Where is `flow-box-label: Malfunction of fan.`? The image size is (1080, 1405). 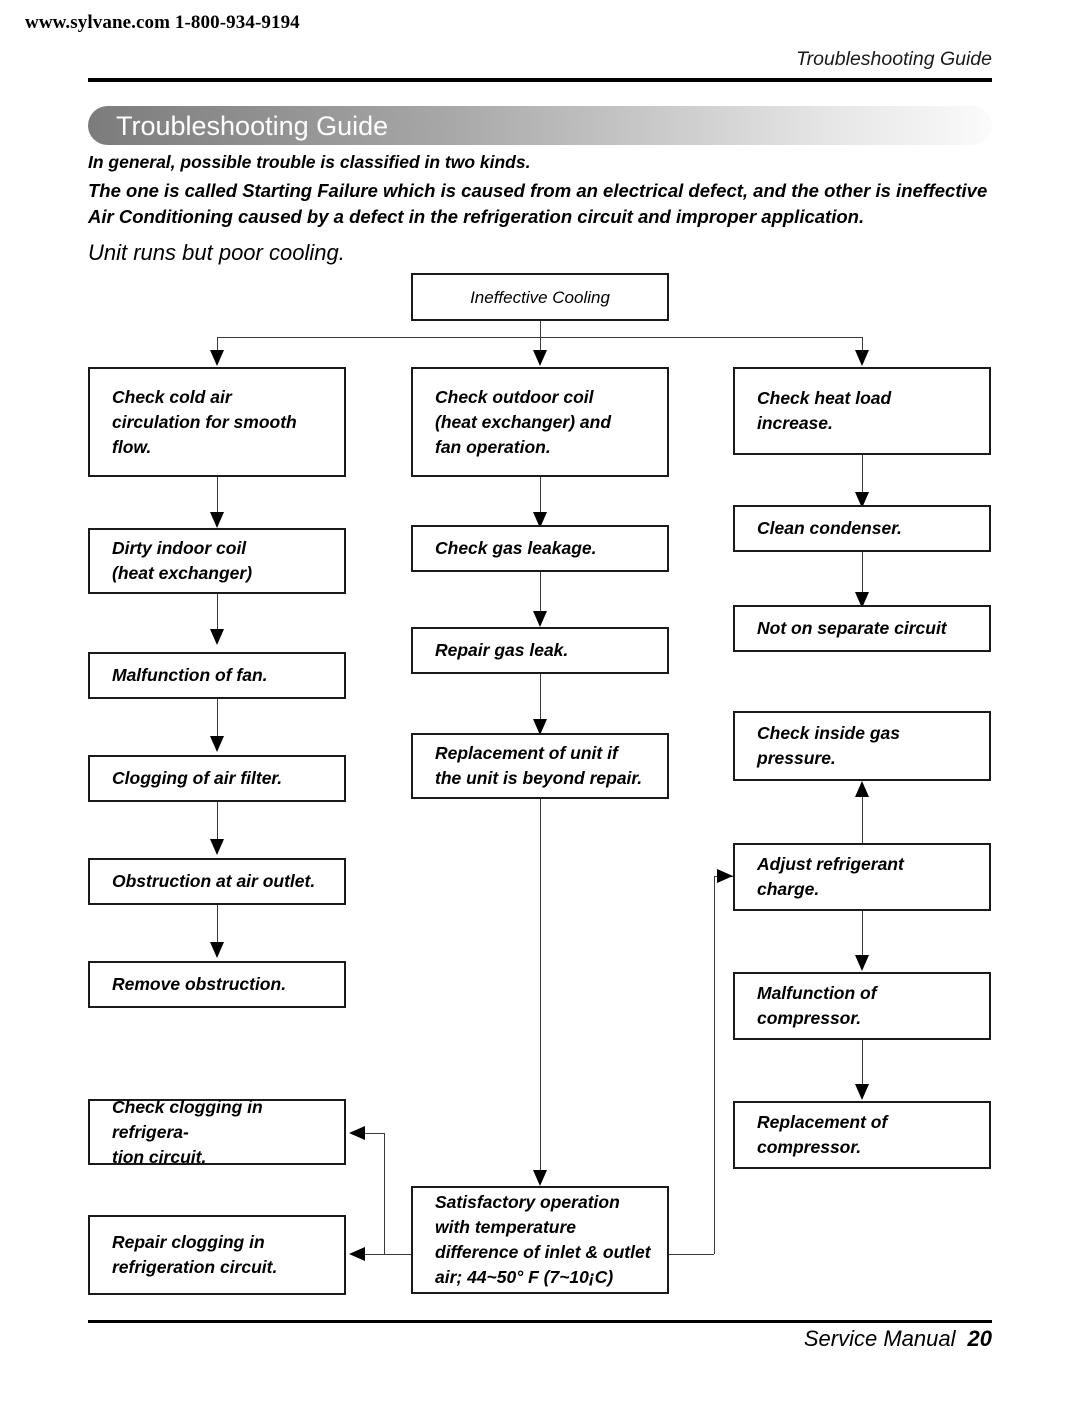 flow-box-label: Malfunction of fan. is located at coordinates (190, 675).